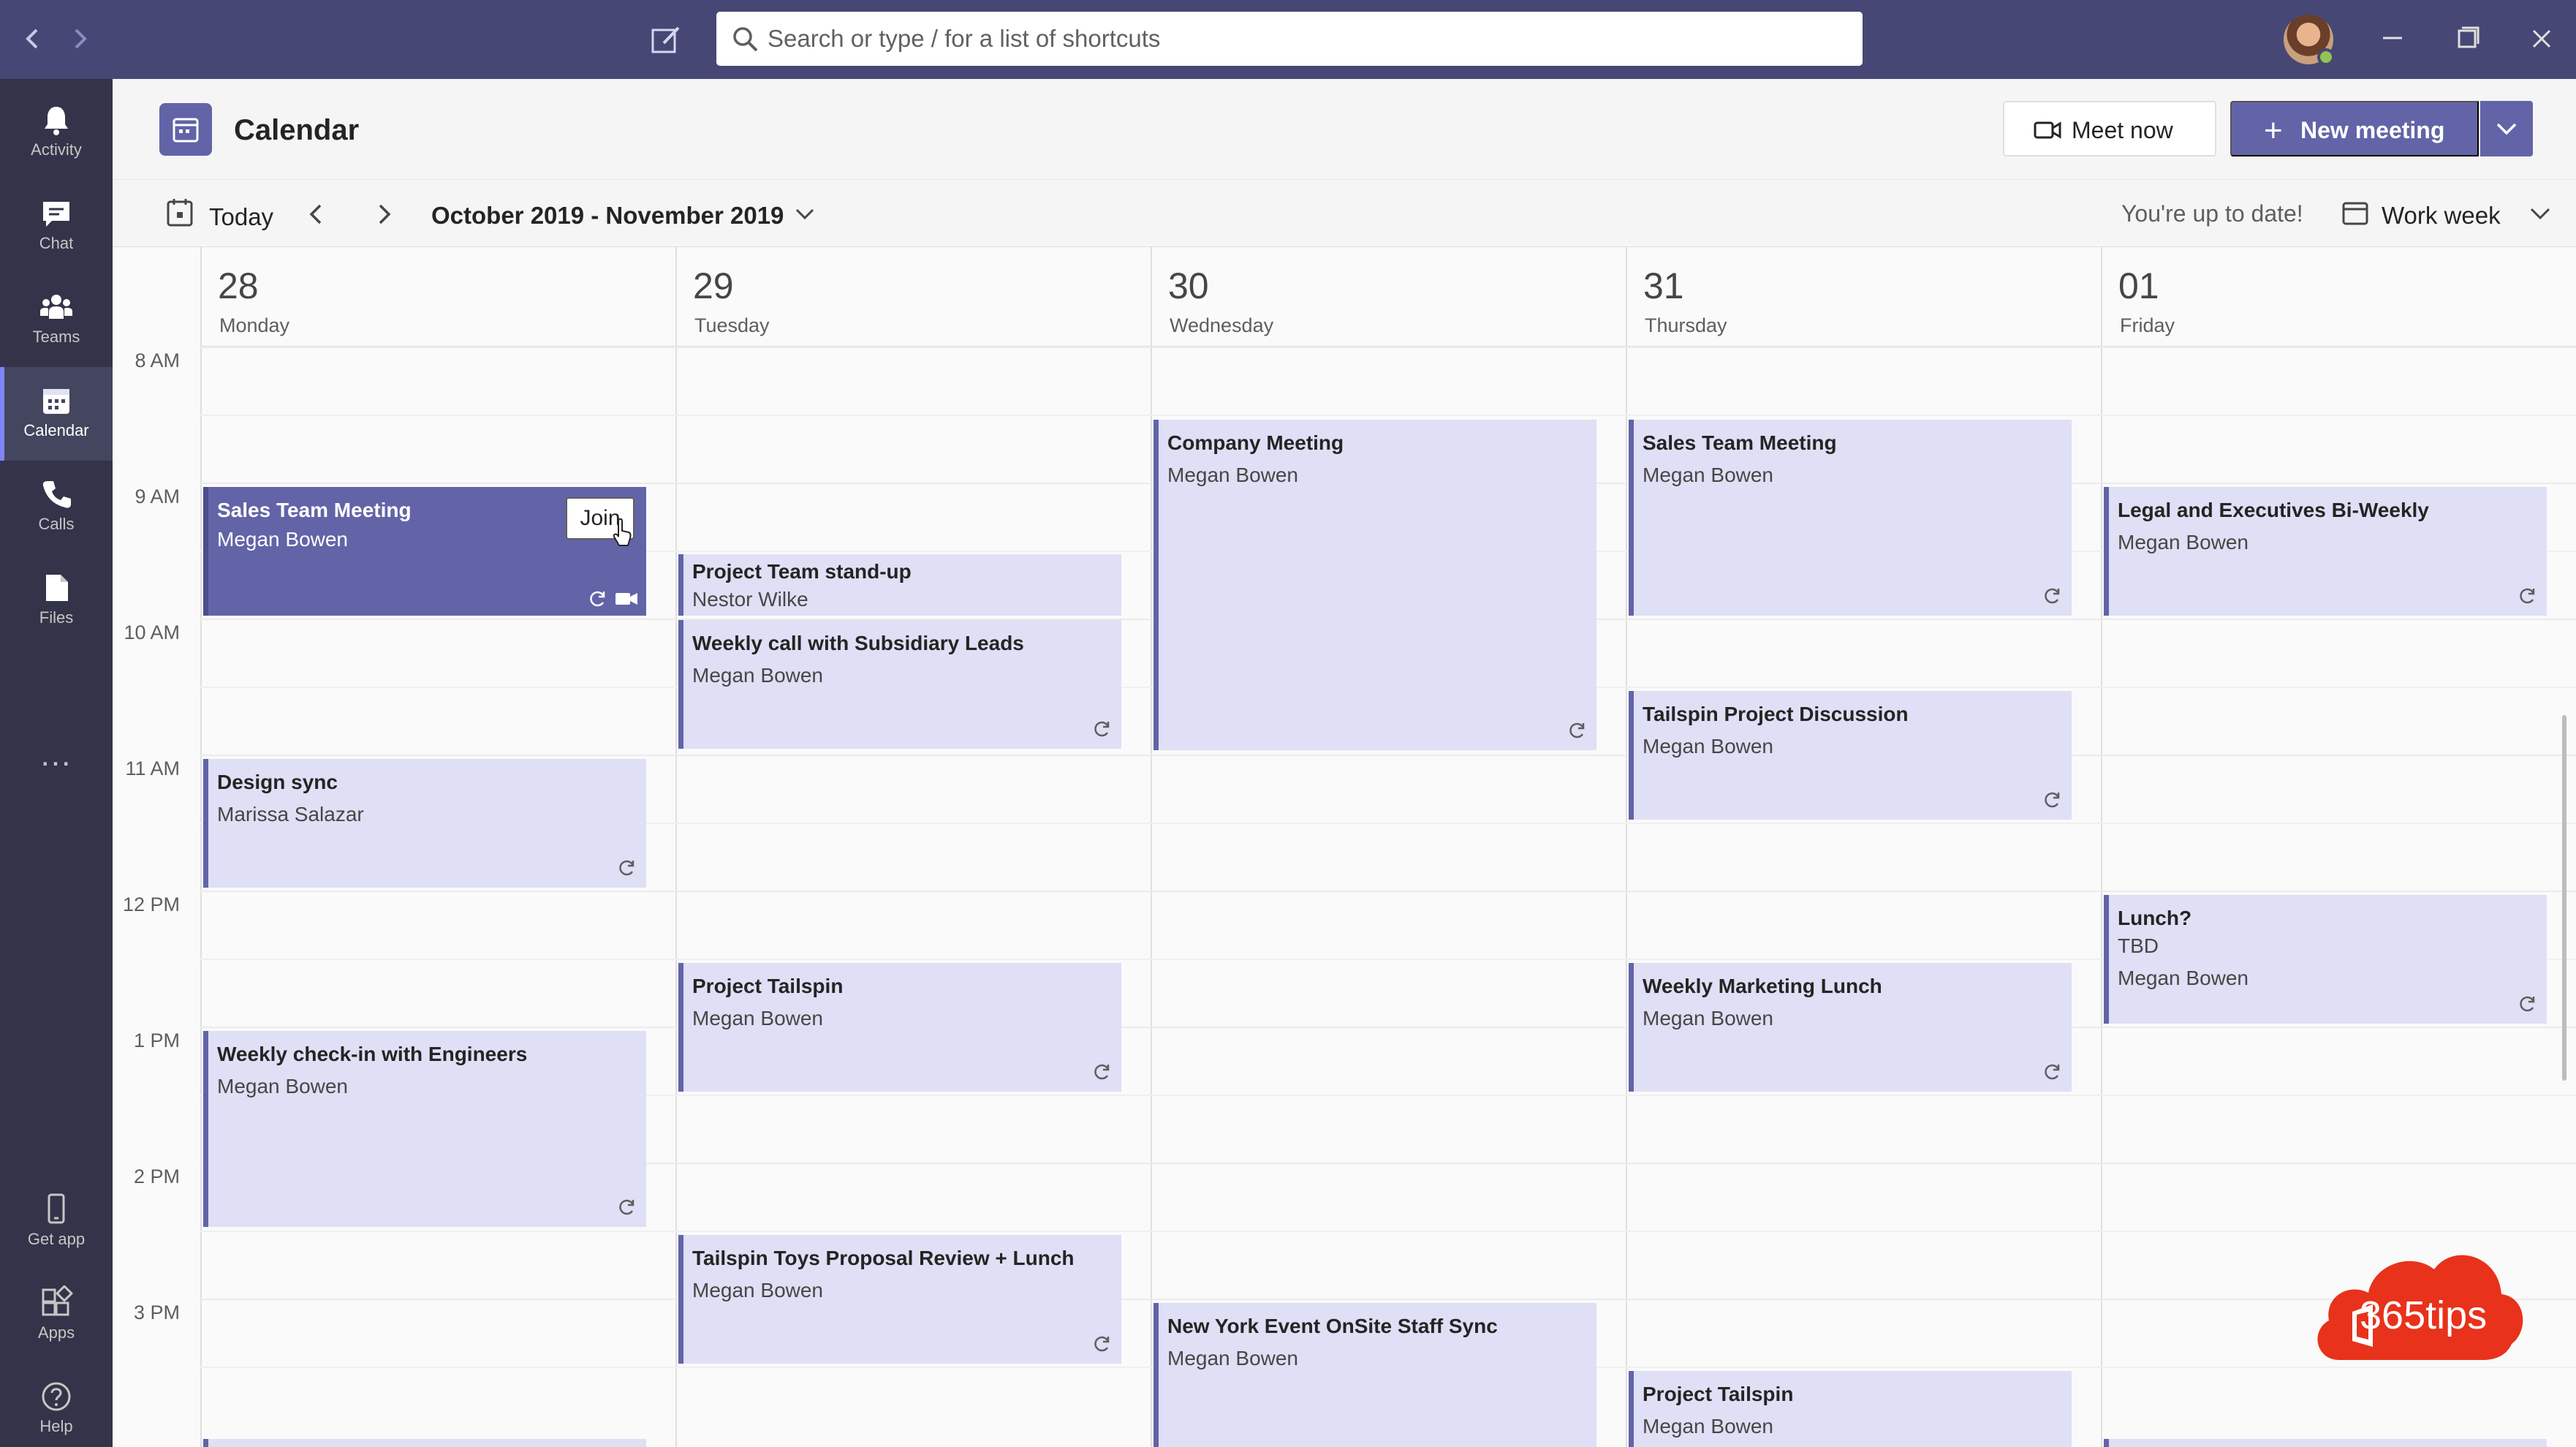 This screenshot has width=2576, height=1447. I want to click on event-organizer: Marissa Salazar, so click(290, 814).